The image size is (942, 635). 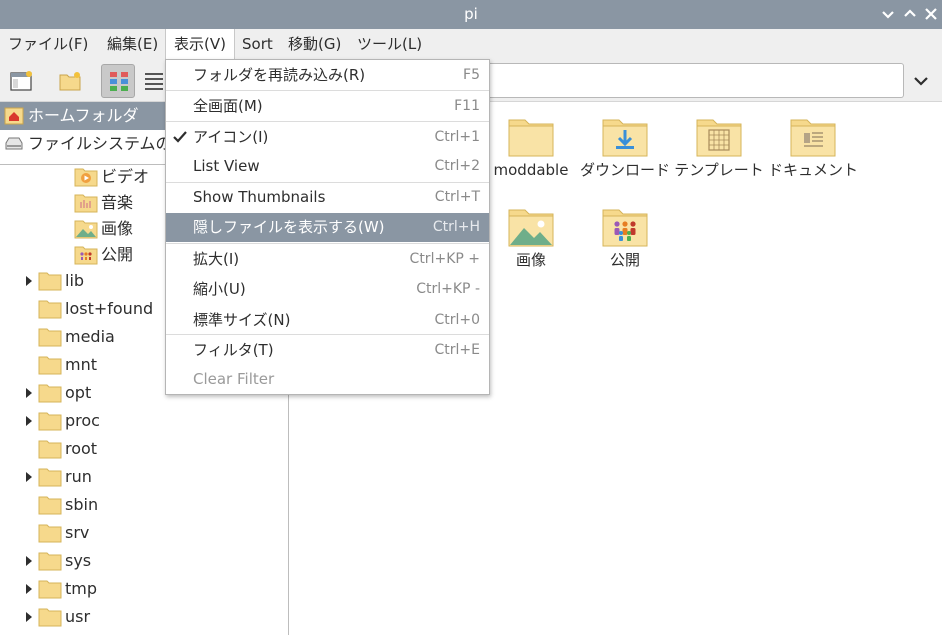 What do you see at coordinates (624, 170) in the screenshot?
I see `file-label: ダウンロード` at bounding box center [624, 170].